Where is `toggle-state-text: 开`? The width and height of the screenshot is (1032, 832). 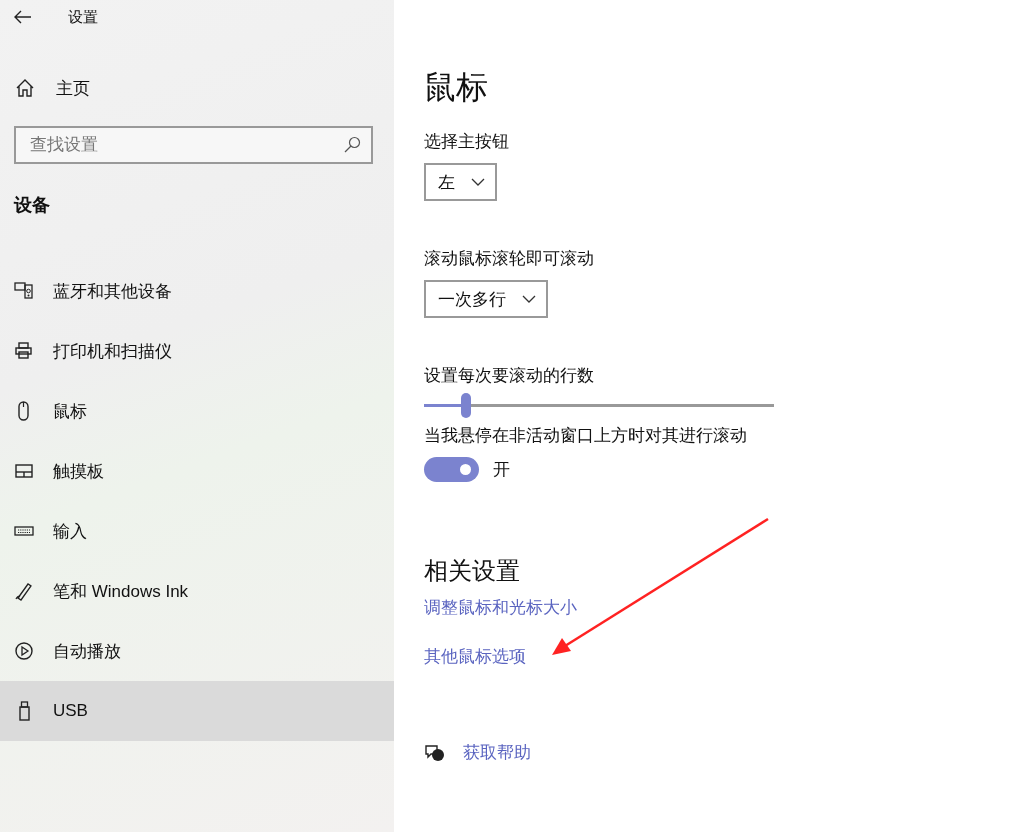 toggle-state-text: 开 is located at coordinates (501, 470).